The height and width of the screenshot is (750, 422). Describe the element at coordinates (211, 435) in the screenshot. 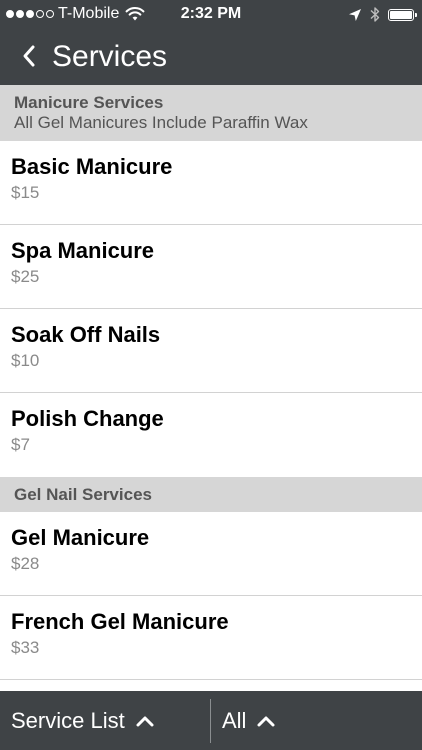

I see `service-item-polish-change: Polish Change $7` at that location.